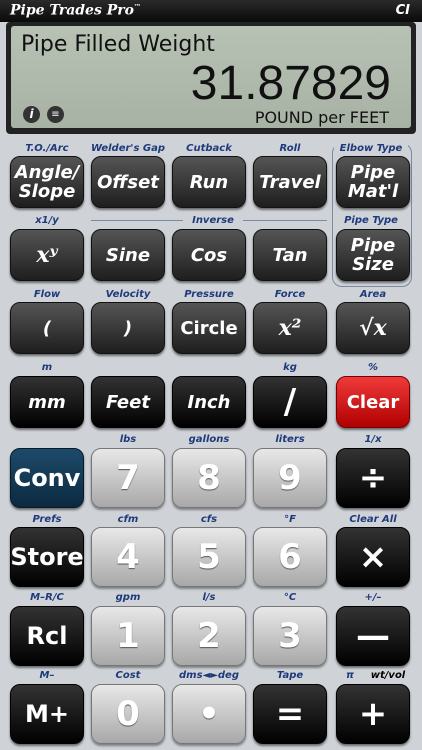 This screenshot has width=422, height=750. What do you see at coordinates (128, 478) in the screenshot?
I see `digit-7-button: 7` at bounding box center [128, 478].